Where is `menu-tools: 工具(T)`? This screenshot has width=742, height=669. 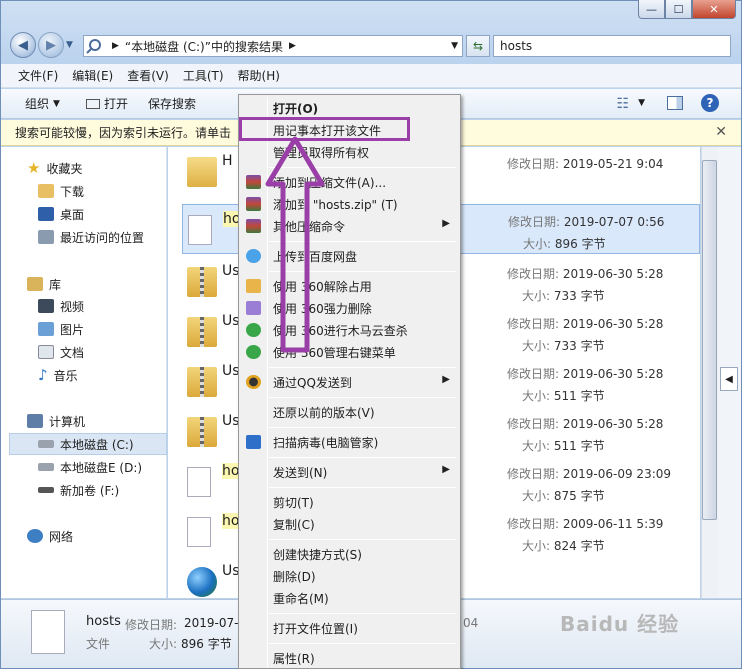
menu-tools: 工具(T) is located at coordinates (203, 75).